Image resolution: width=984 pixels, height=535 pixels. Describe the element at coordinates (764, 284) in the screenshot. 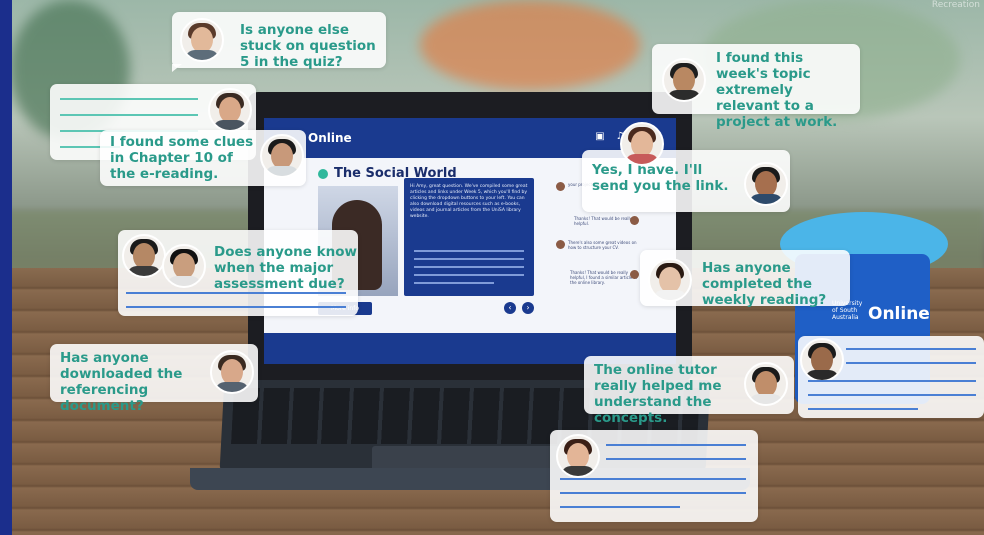

I see `bubble-text: Has anyone completed the weekly reading?` at that location.